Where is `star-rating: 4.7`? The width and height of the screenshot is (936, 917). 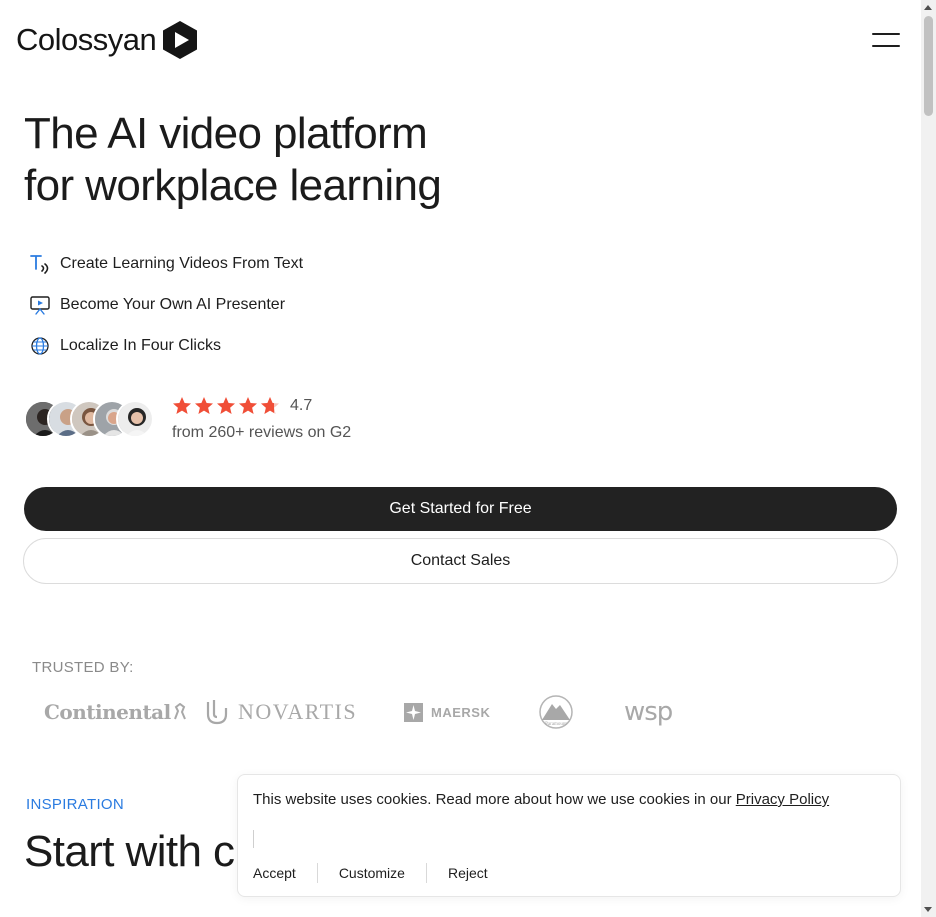 star-rating: 4.7 is located at coordinates (242, 406).